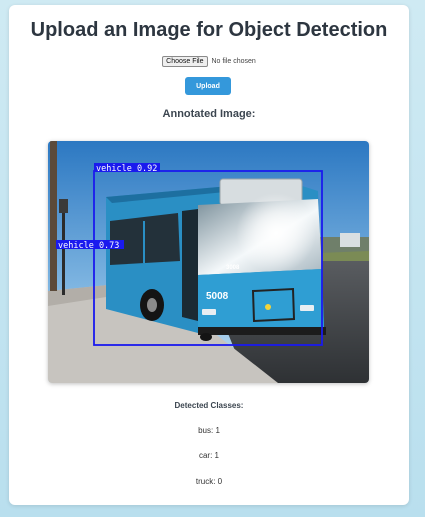 The height and width of the screenshot is (517, 425). What do you see at coordinates (233, 268) in the screenshot?
I see `bus-sign-number: 3008` at bounding box center [233, 268].